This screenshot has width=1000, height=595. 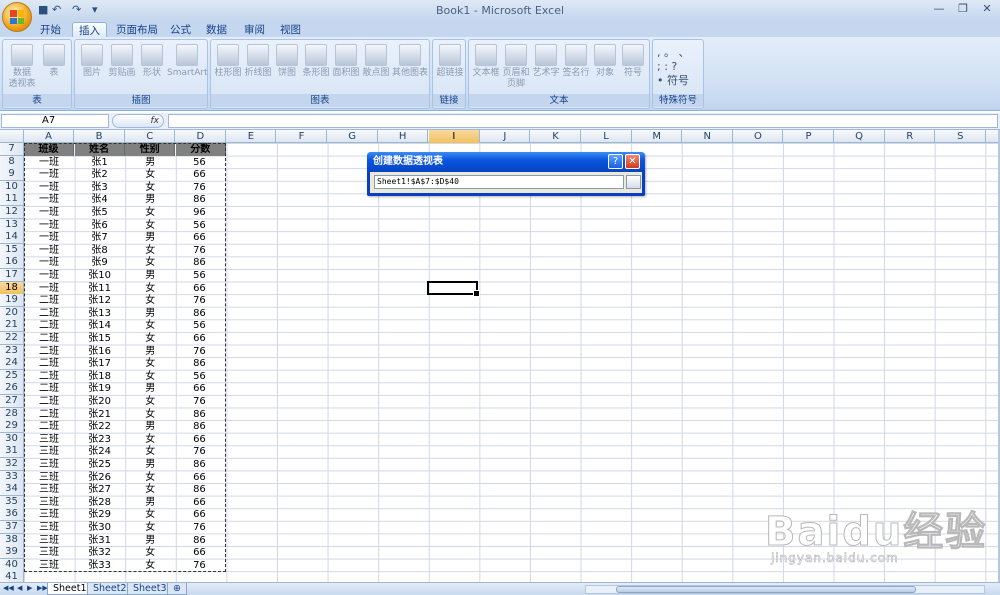 I want to click on column-header-j: J, so click(x=505, y=136).